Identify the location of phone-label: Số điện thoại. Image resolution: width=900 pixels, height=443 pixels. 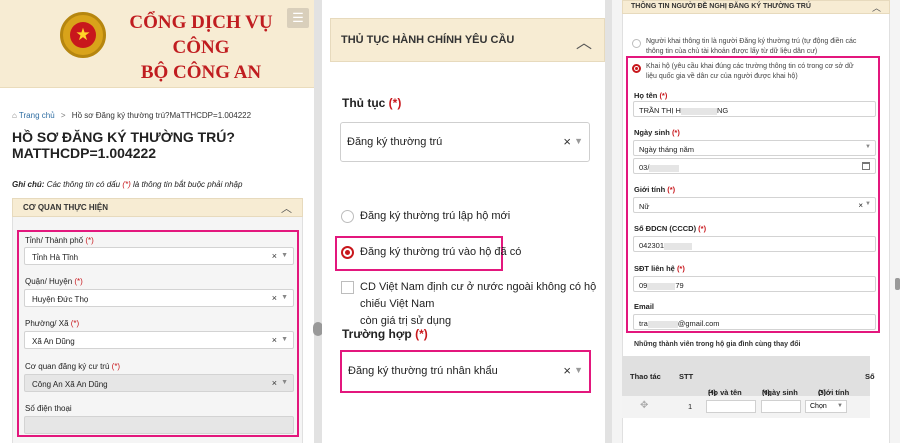
(48, 408).